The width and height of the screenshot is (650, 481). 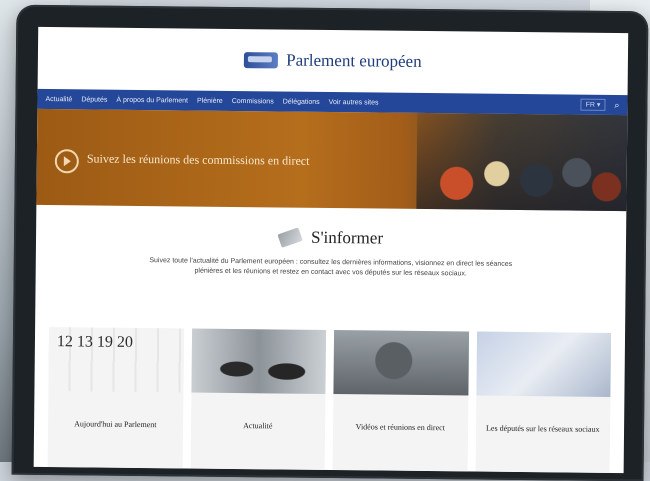 What do you see at coordinates (401, 363) in the screenshot?
I see `camera-image` at bounding box center [401, 363].